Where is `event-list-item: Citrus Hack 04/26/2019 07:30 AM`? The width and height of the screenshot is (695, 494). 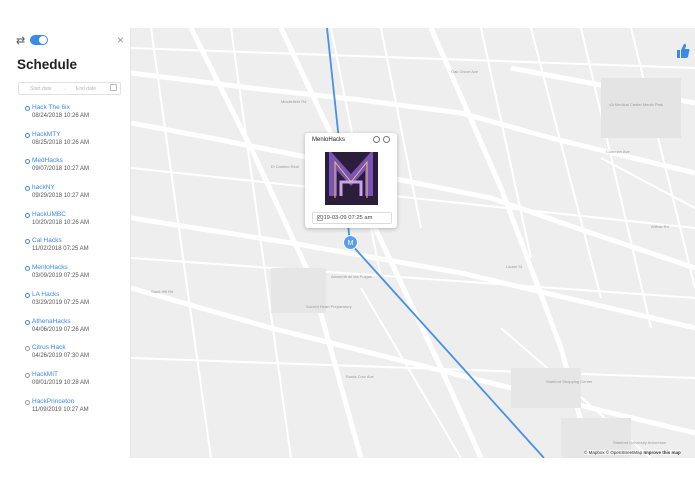
event-list-item: Citrus Hack 04/26/2019 07:30 AM is located at coordinates (76, 357).